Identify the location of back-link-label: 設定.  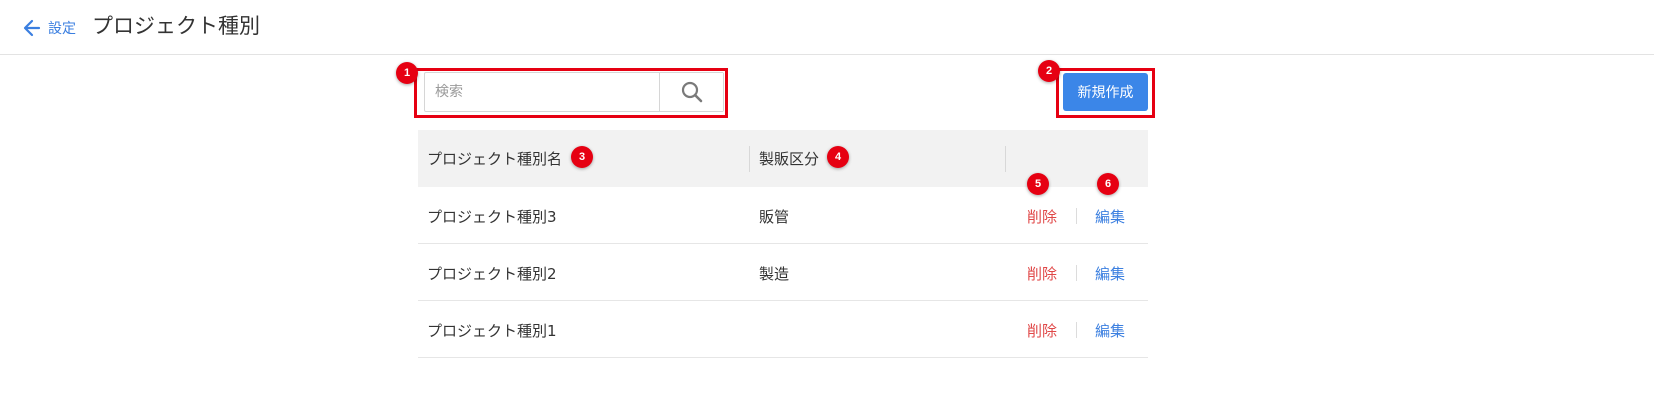
(62, 28).